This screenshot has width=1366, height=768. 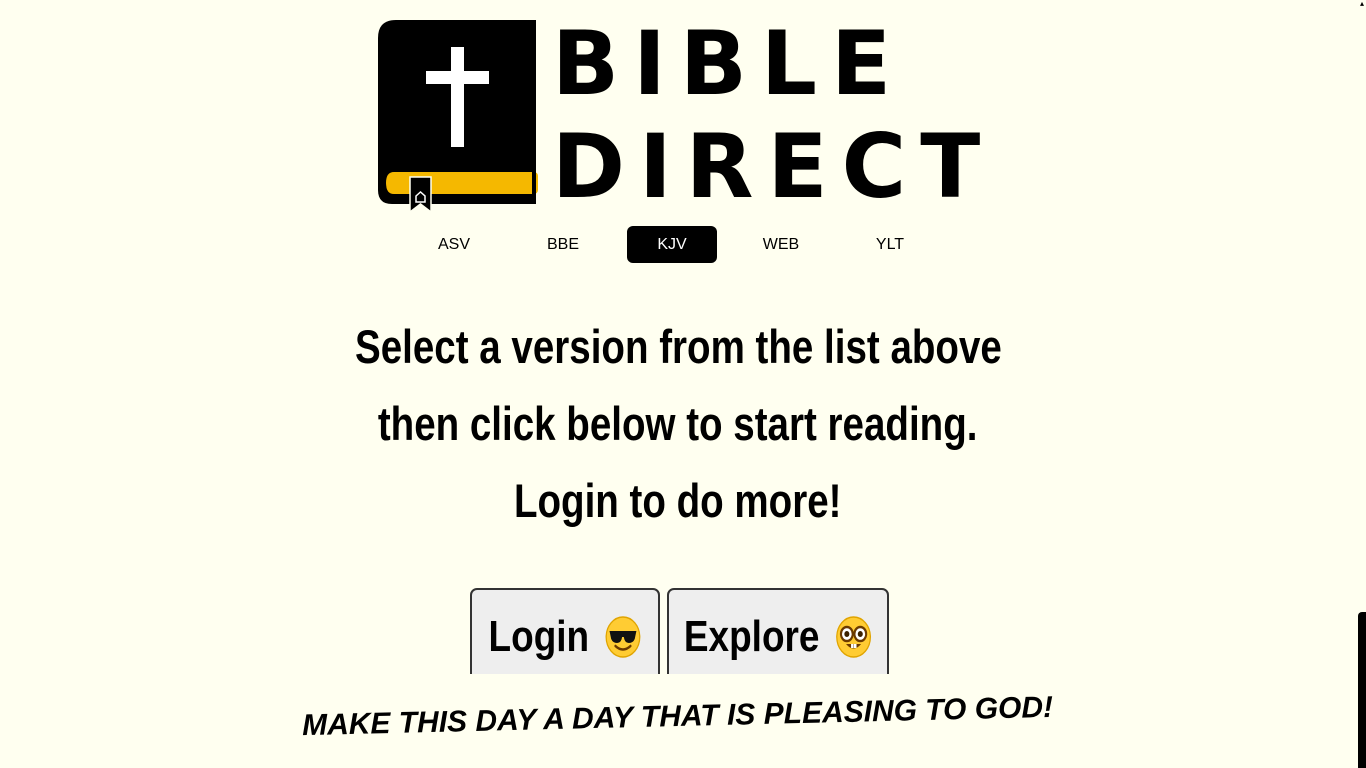 I want to click on nerd-face-icon, so click(x=853, y=637).